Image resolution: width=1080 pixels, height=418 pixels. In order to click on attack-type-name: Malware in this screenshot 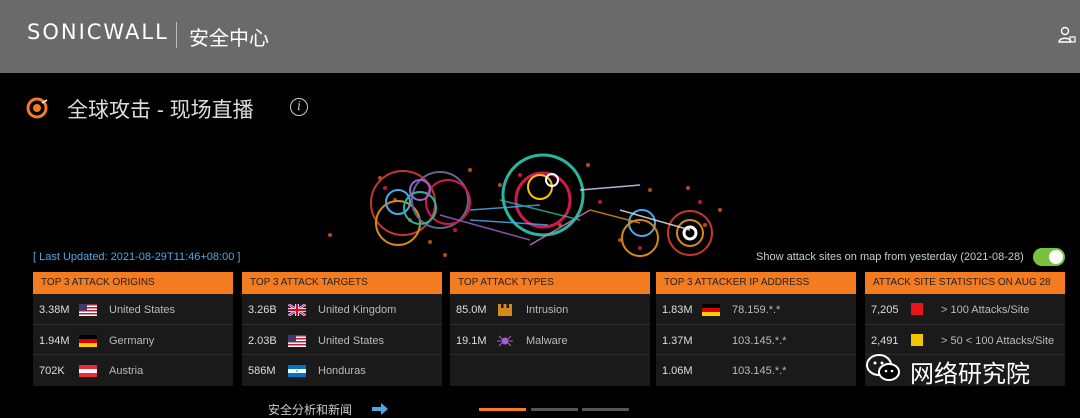, I will do `click(547, 340)`.